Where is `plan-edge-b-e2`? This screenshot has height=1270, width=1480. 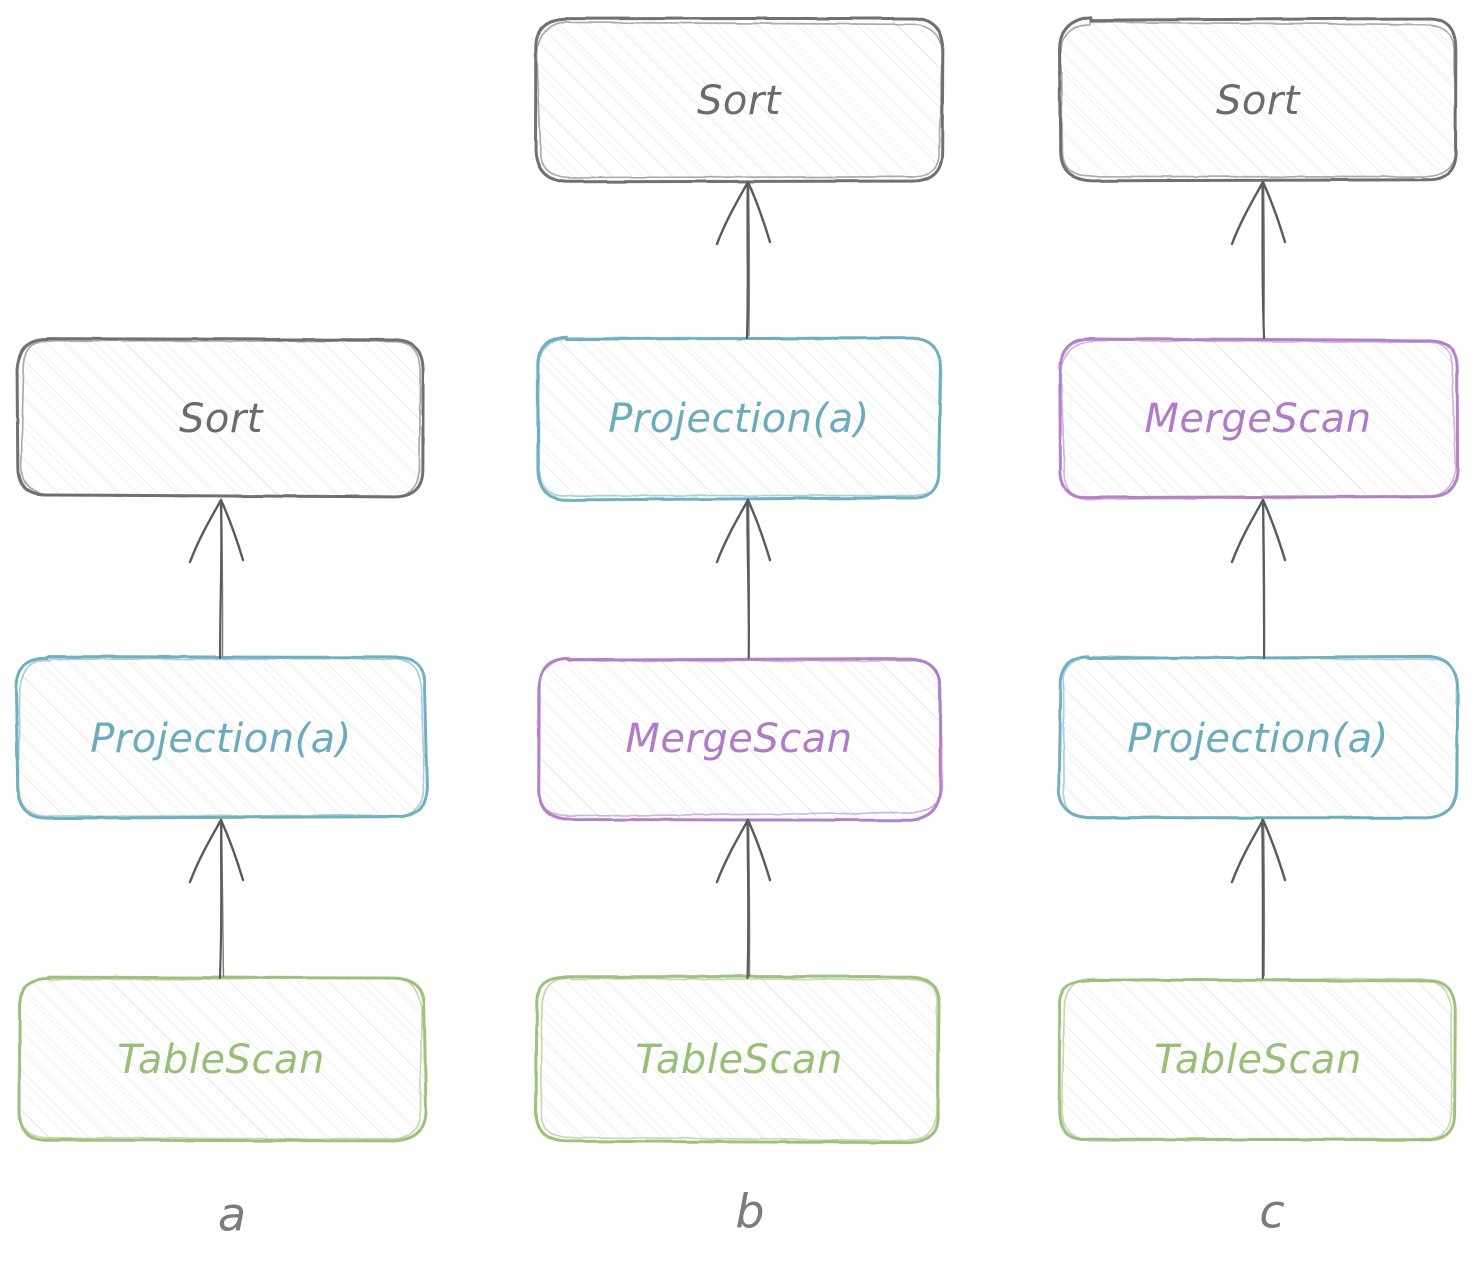
plan-edge-b-e2 is located at coordinates (743, 579).